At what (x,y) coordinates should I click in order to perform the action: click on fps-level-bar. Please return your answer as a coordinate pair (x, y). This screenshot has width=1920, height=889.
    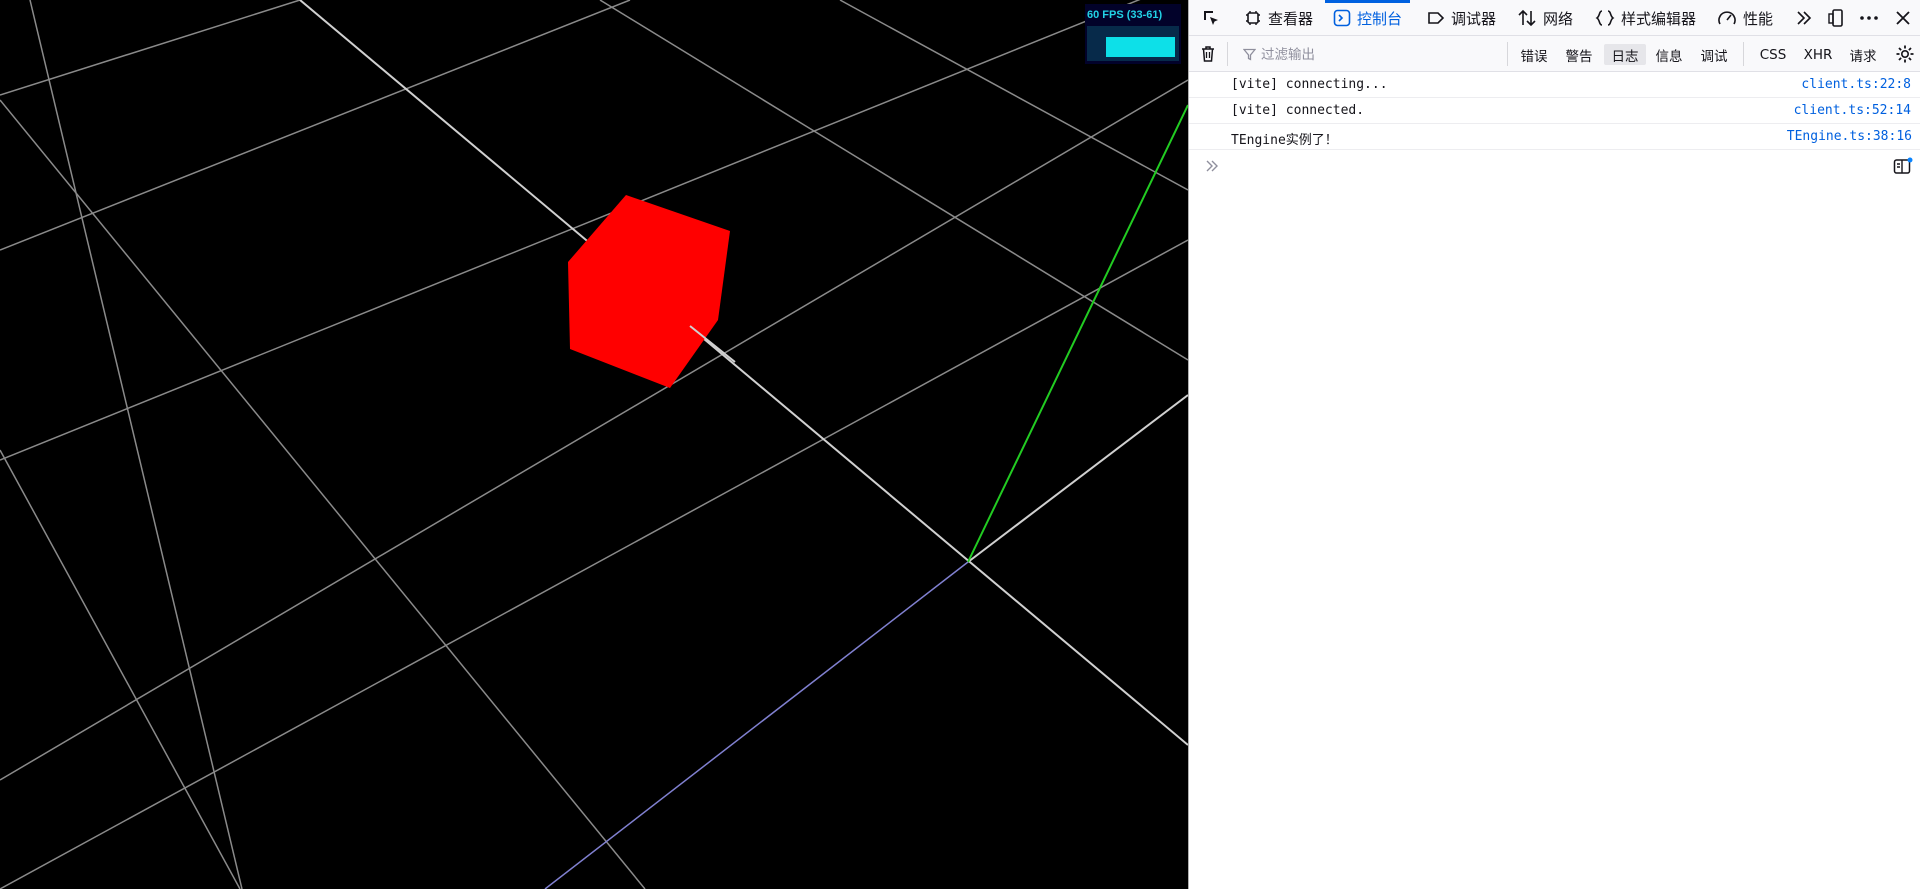
    Looking at the image, I should click on (1140, 47).